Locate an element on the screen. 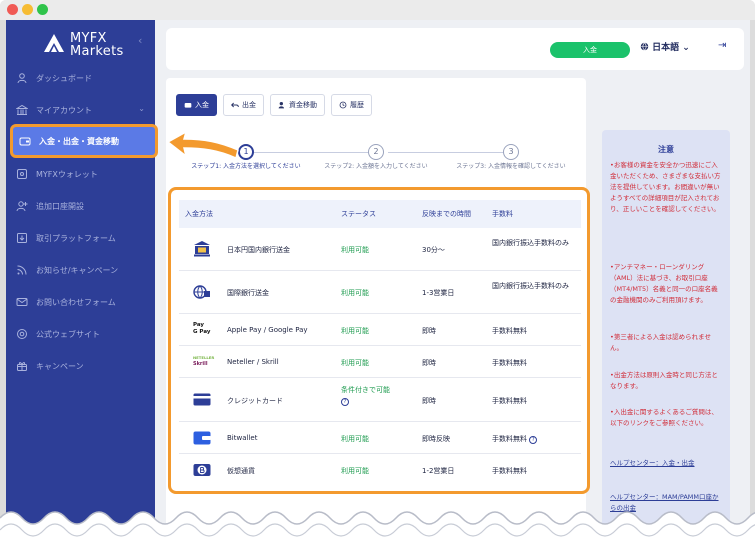  logout-icon: ⇥ is located at coordinates (722, 45).